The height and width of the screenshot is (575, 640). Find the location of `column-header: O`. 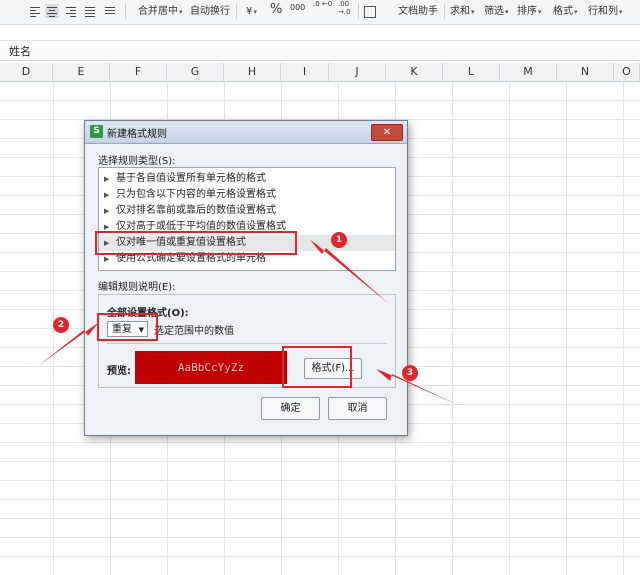

column-header: O is located at coordinates (627, 72).